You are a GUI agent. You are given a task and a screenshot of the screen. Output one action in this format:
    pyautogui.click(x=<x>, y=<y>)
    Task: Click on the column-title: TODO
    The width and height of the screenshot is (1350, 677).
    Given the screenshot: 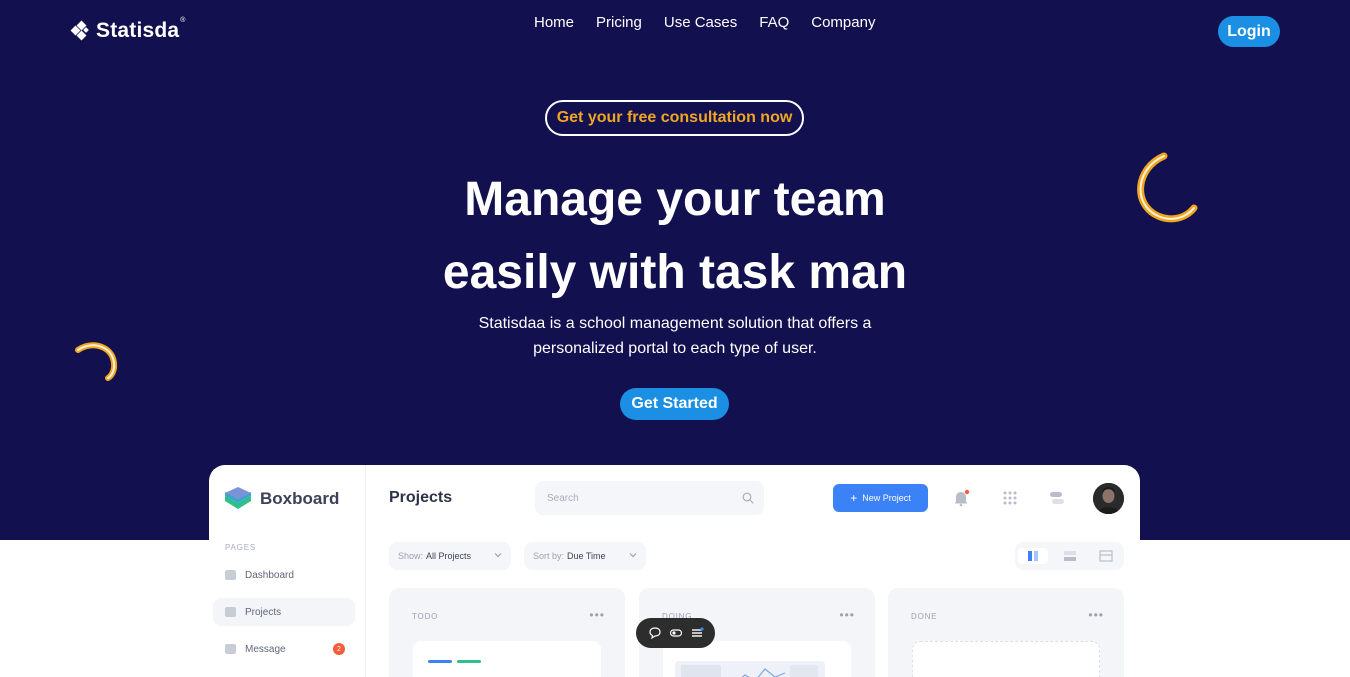 What is the action you would take?
    pyautogui.click(x=425, y=616)
    